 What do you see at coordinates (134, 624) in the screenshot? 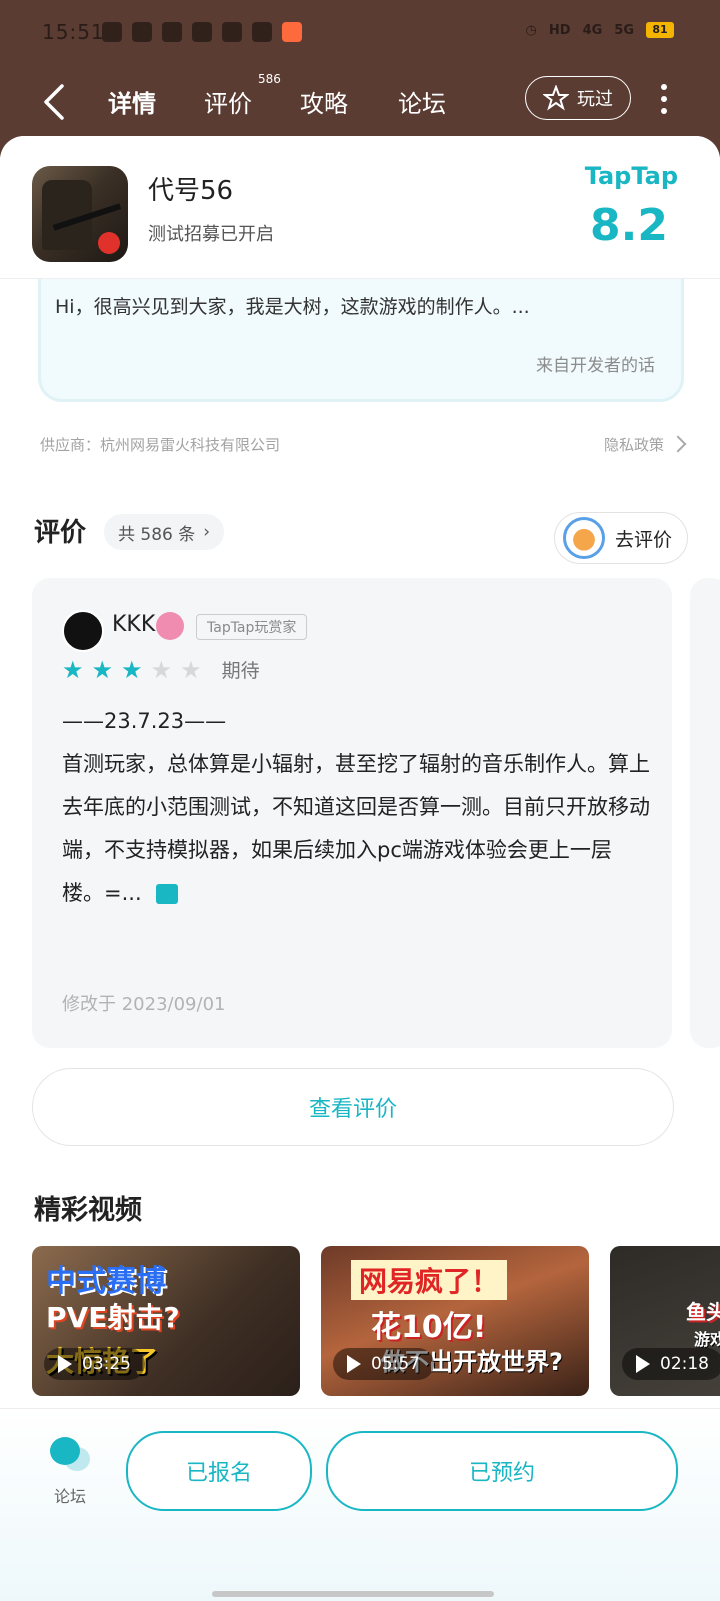
I see `reviewer-name: KKK` at bounding box center [134, 624].